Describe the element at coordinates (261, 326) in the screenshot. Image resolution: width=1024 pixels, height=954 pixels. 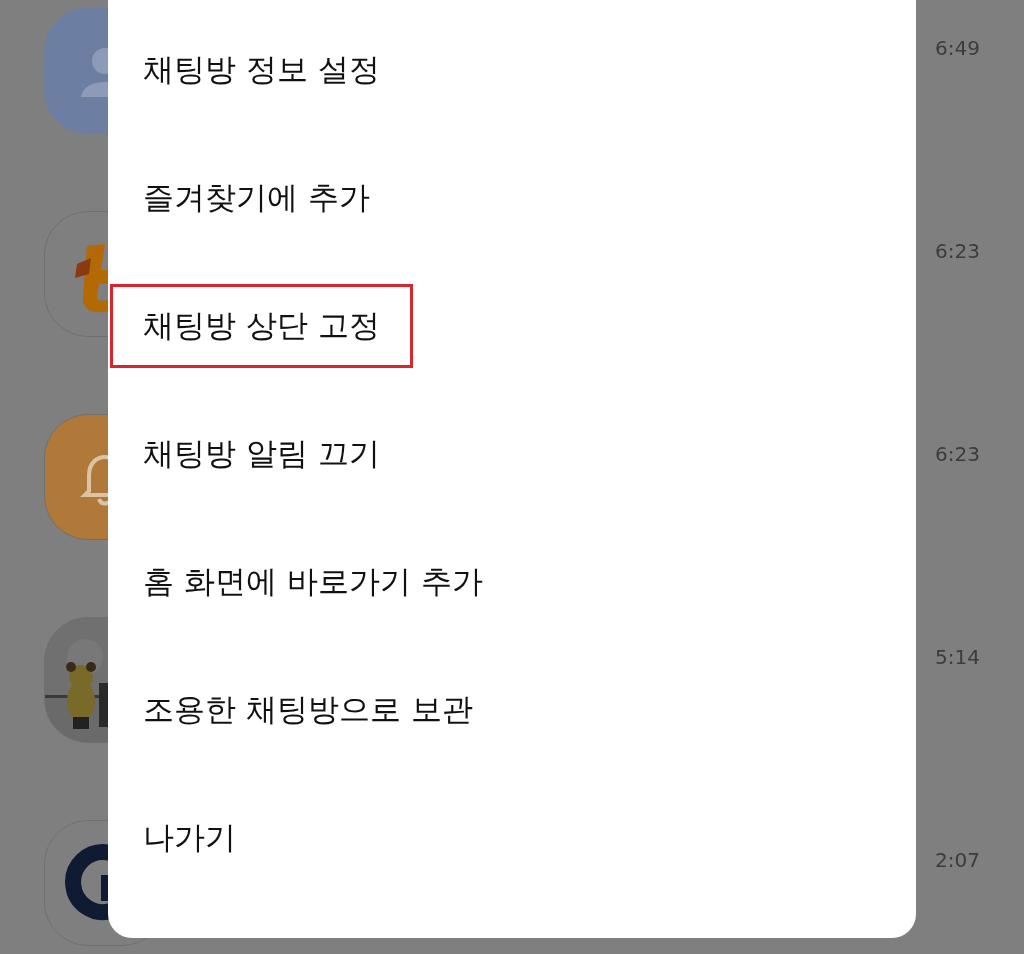
I see `menu-item: 채팅방 상단 고정` at that location.